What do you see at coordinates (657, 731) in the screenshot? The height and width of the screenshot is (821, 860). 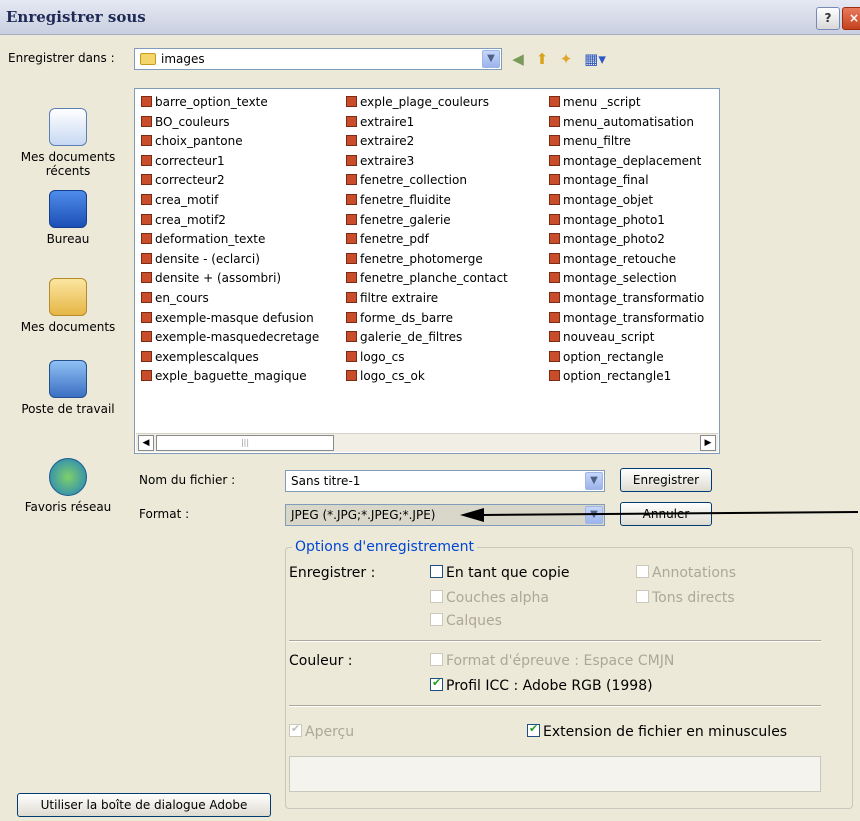 I see `lowercase-extension-checkbox: ✔ Extension de fichier en minuscules` at bounding box center [657, 731].